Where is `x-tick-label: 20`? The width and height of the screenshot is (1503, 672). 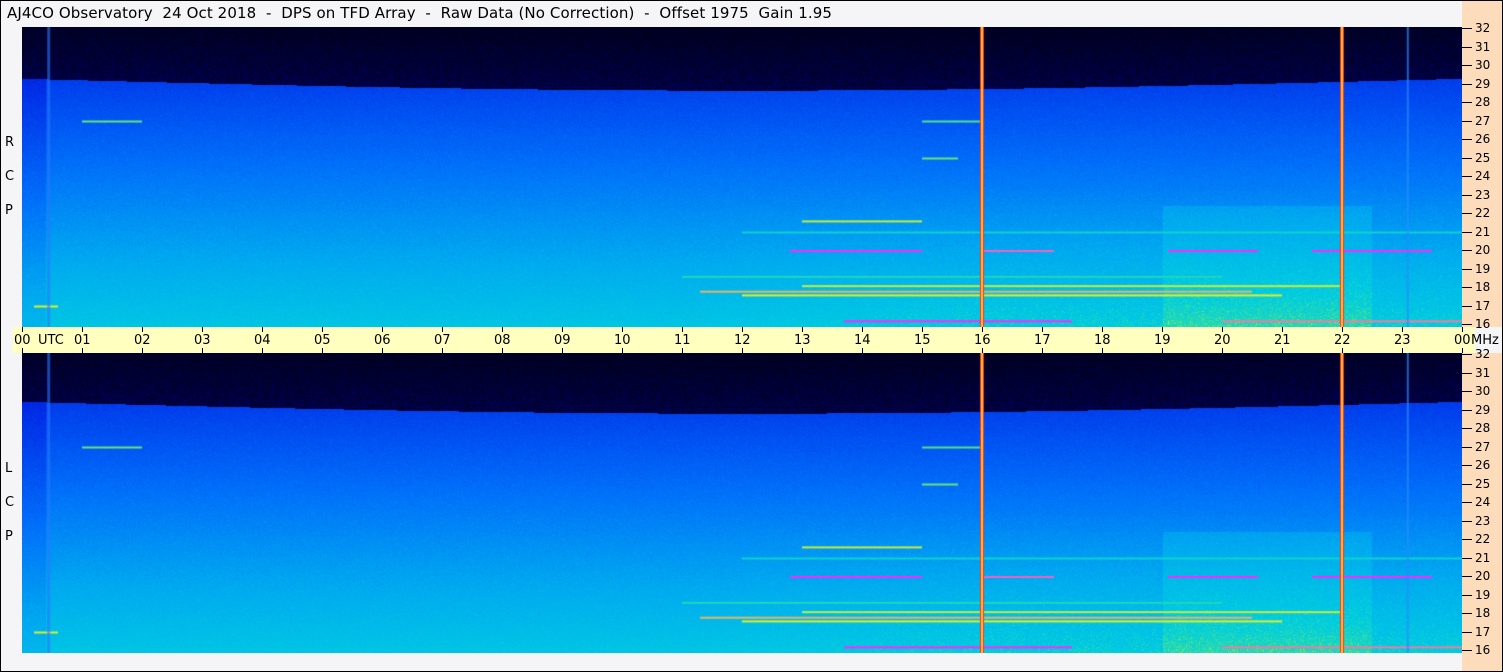
x-tick-label: 20 is located at coordinates (1222, 340).